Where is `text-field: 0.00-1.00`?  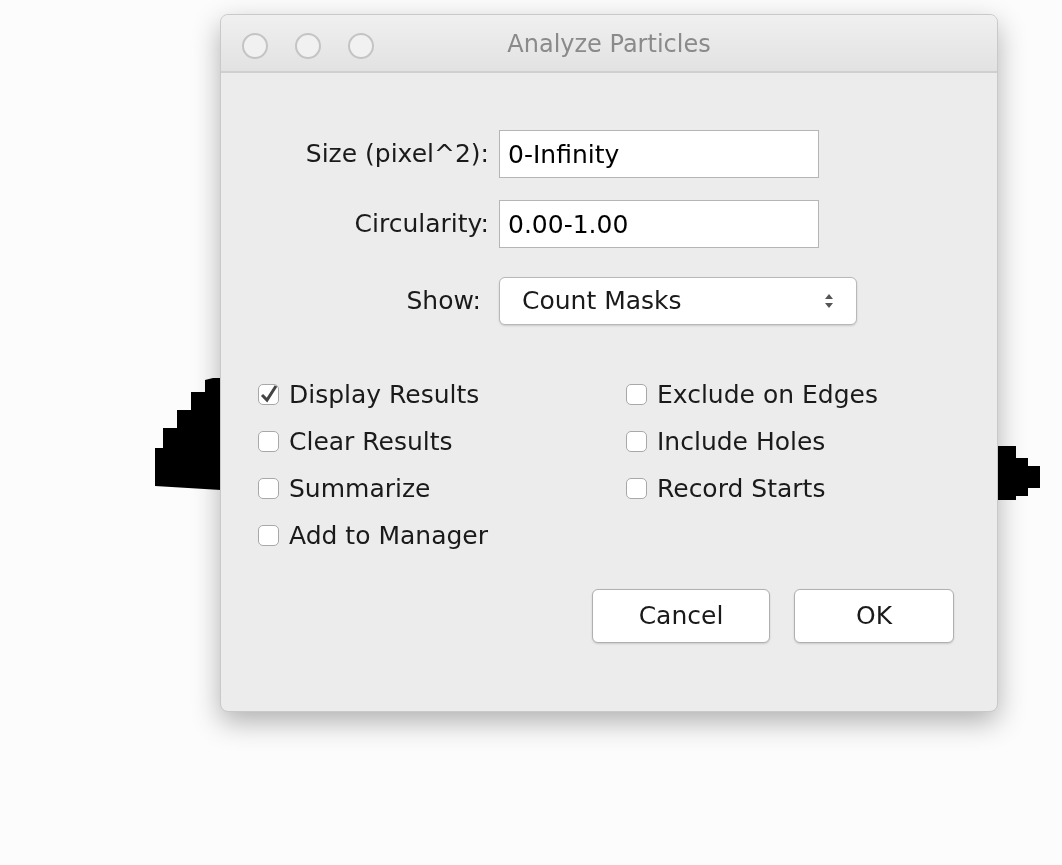
text-field: 0.00-1.00 is located at coordinates (659, 224).